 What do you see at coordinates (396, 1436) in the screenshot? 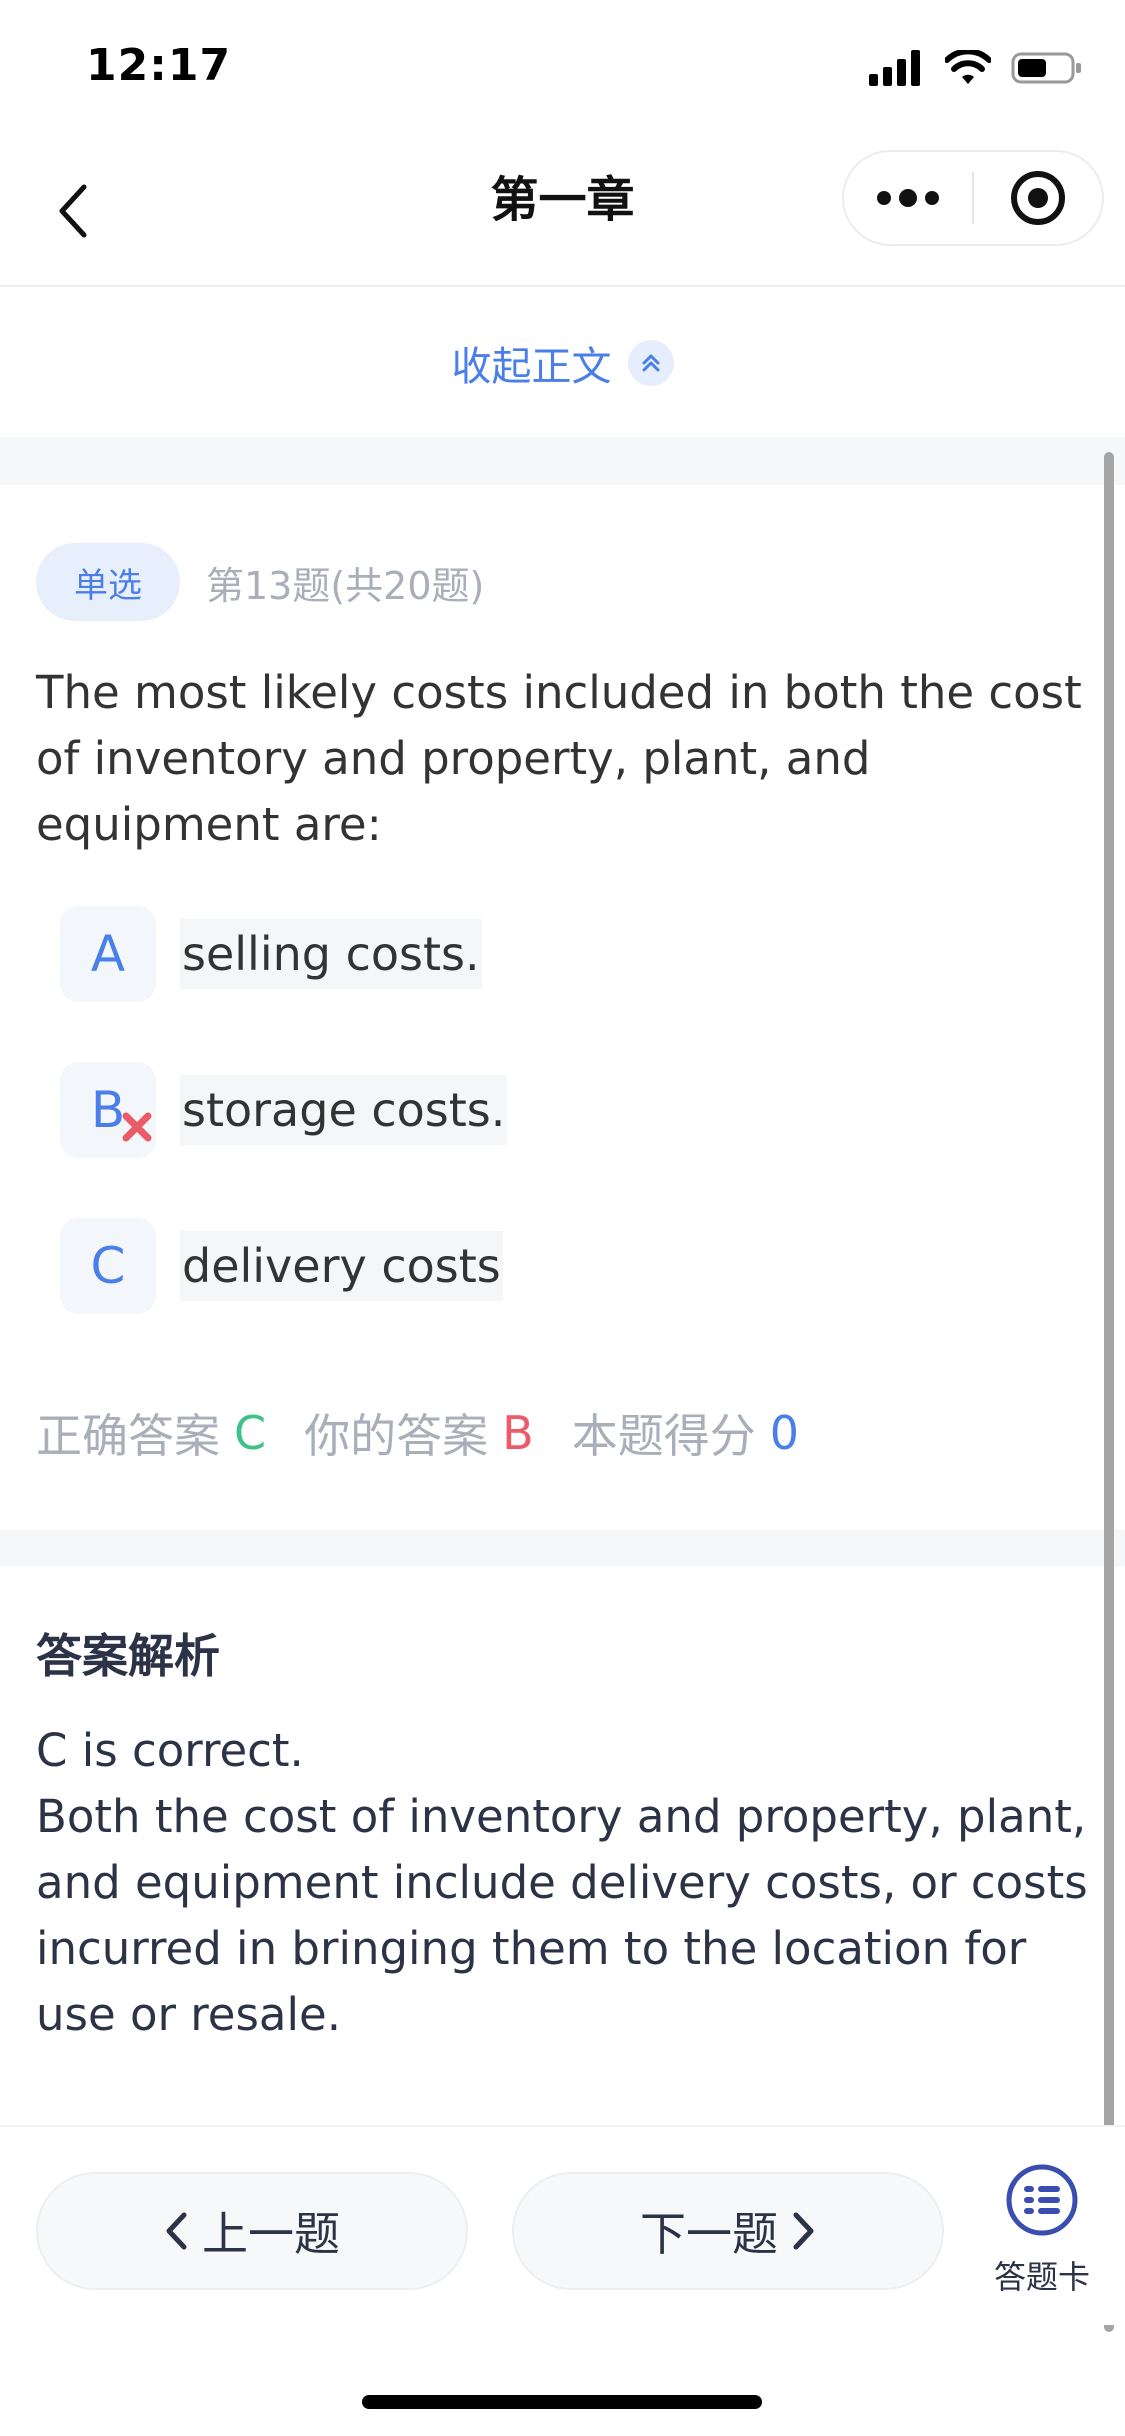
I see `your-answer-label: 你的答案` at bounding box center [396, 1436].